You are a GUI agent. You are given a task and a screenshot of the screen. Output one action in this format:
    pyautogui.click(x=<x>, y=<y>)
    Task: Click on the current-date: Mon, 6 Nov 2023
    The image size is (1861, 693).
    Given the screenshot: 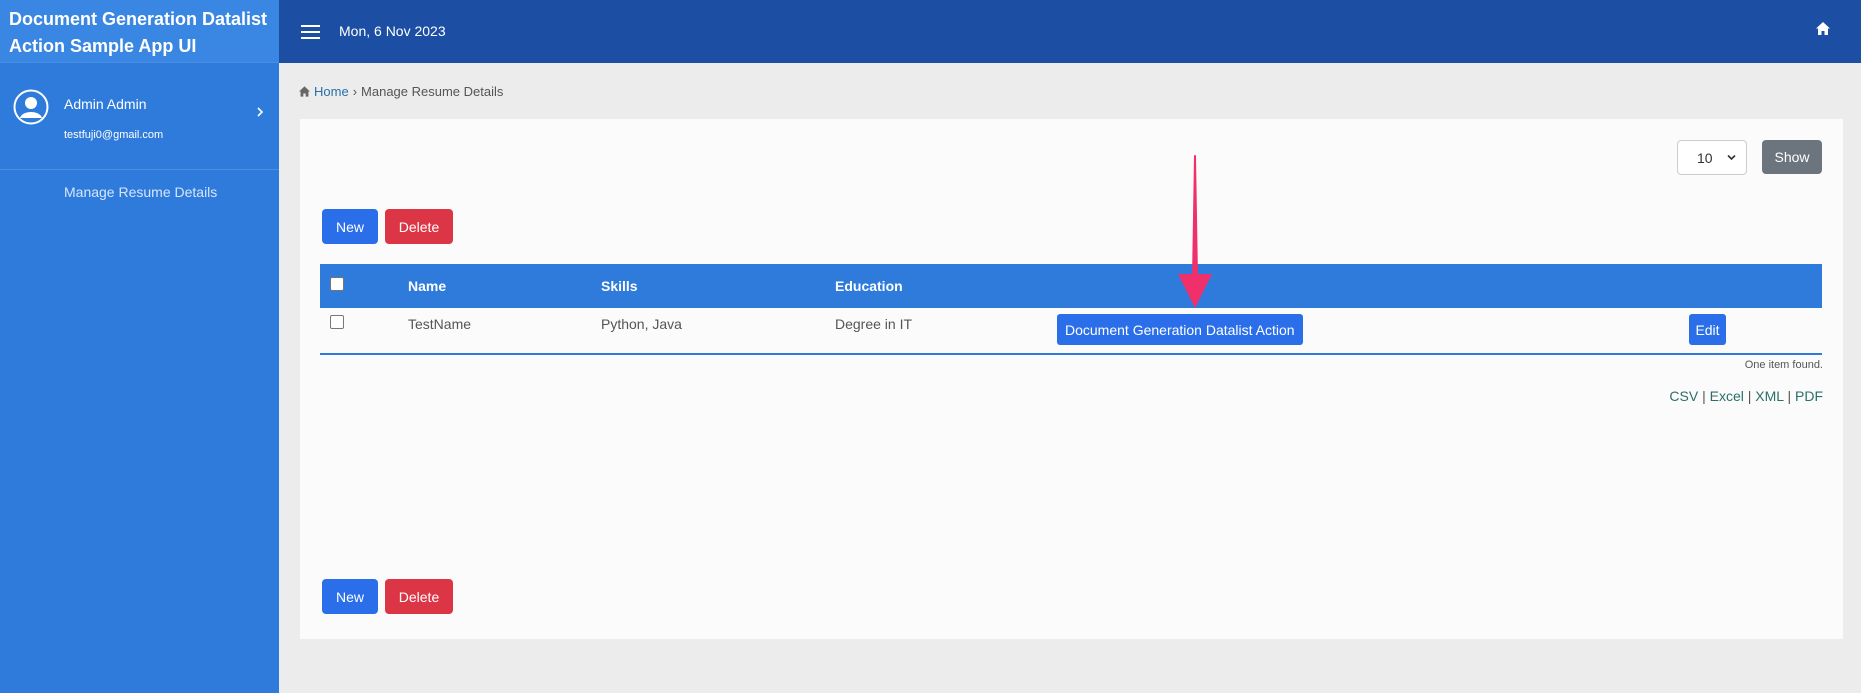 What is the action you would take?
    pyautogui.click(x=392, y=31)
    